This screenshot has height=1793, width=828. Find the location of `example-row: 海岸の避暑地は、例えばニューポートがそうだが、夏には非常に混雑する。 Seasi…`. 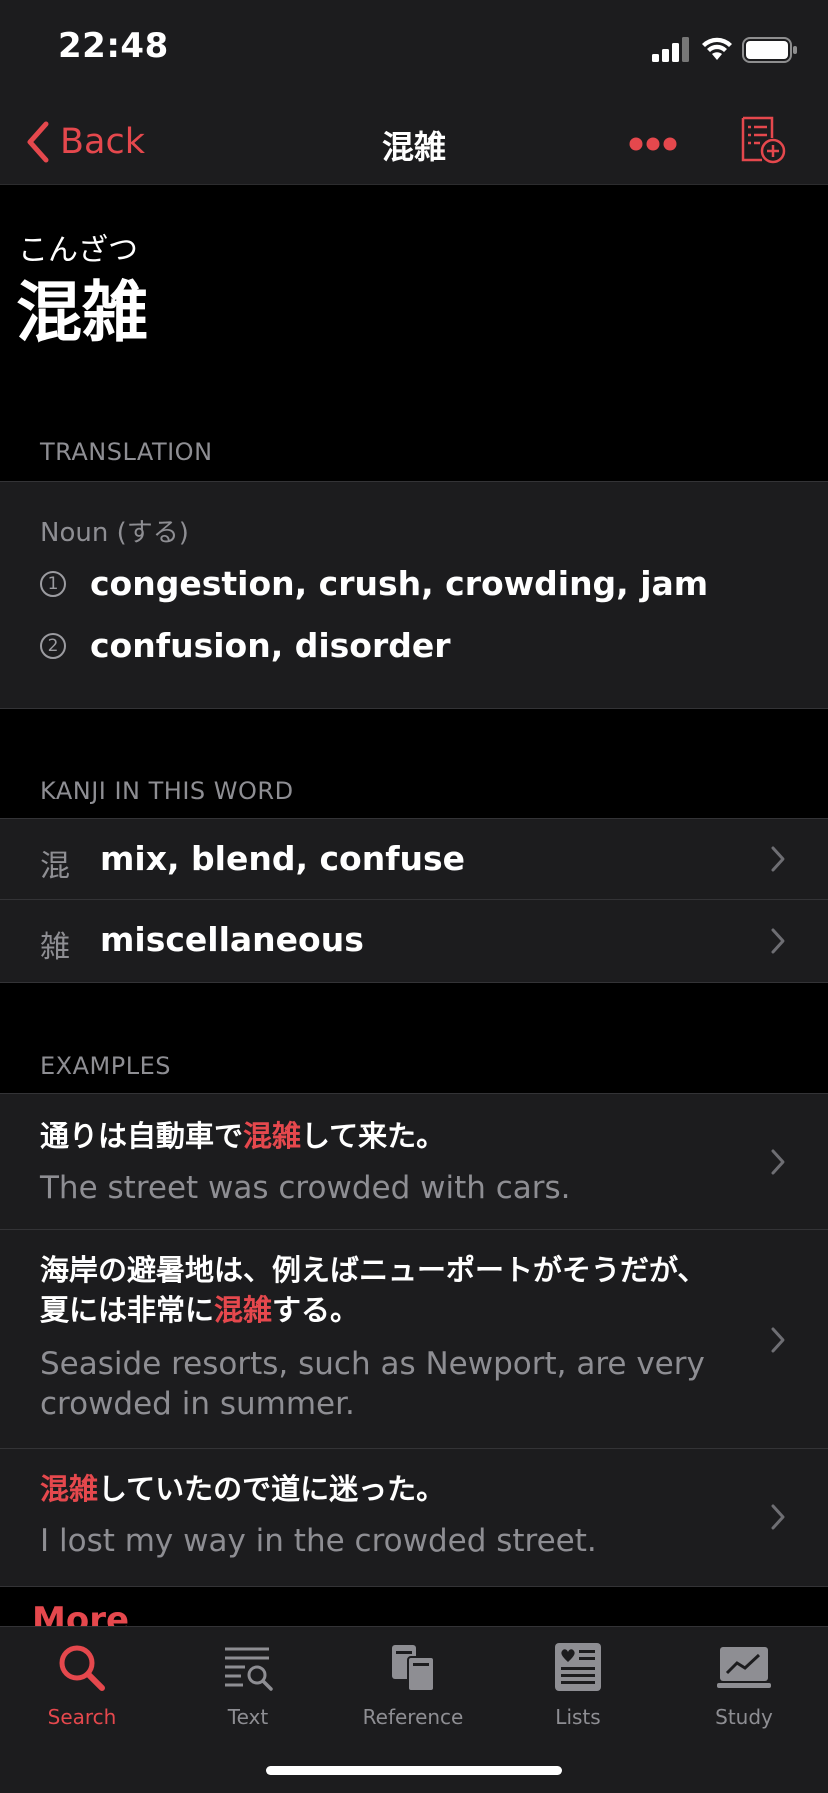

example-row: 海岸の避暑地は、例えばニューポートがそうだが、夏には非常に混雑する。 Seasi… is located at coordinates (414, 1339).